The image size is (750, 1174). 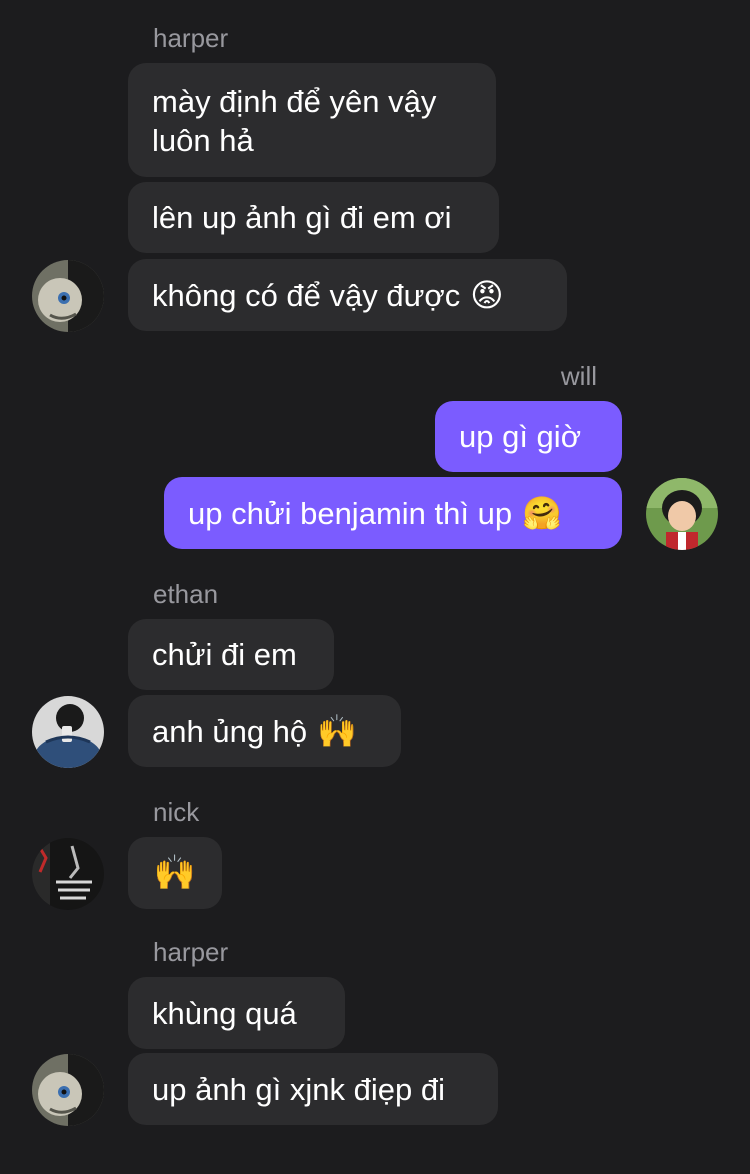 What do you see at coordinates (487, 294) in the screenshot?
I see `angry-face-emoji: 😡` at bounding box center [487, 294].